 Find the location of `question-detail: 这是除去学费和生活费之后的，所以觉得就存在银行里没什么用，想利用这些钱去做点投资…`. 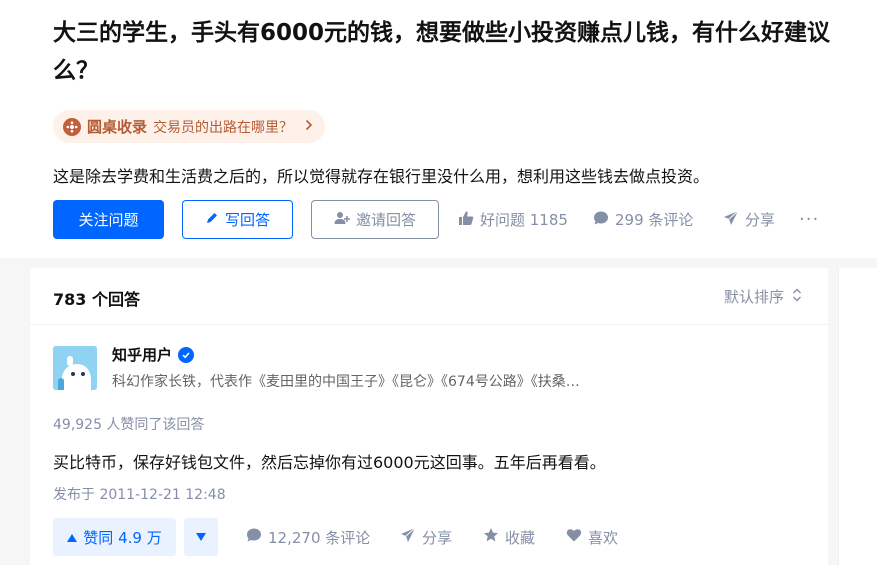

question-detail: 这是除去学费和生活费之后的，所以觉得就存在银行里没什么用，想利用这些钱去做点投资… is located at coordinates (381, 176).